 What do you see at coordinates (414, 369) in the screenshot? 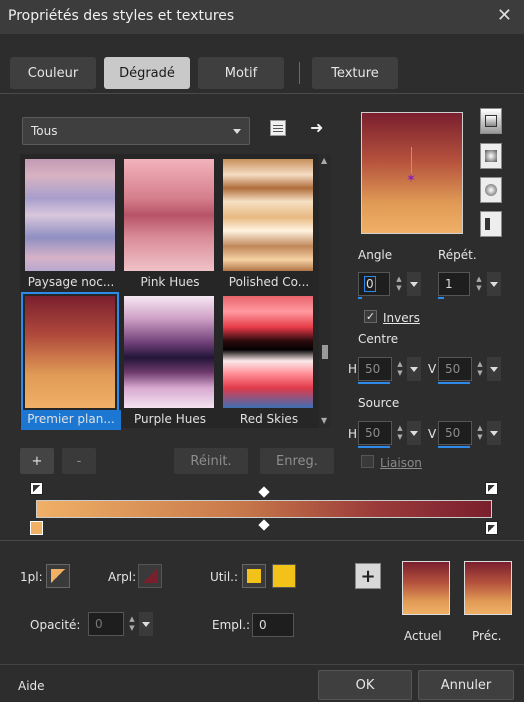
I see `center-h-dropdown` at bounding box center [414, 369].